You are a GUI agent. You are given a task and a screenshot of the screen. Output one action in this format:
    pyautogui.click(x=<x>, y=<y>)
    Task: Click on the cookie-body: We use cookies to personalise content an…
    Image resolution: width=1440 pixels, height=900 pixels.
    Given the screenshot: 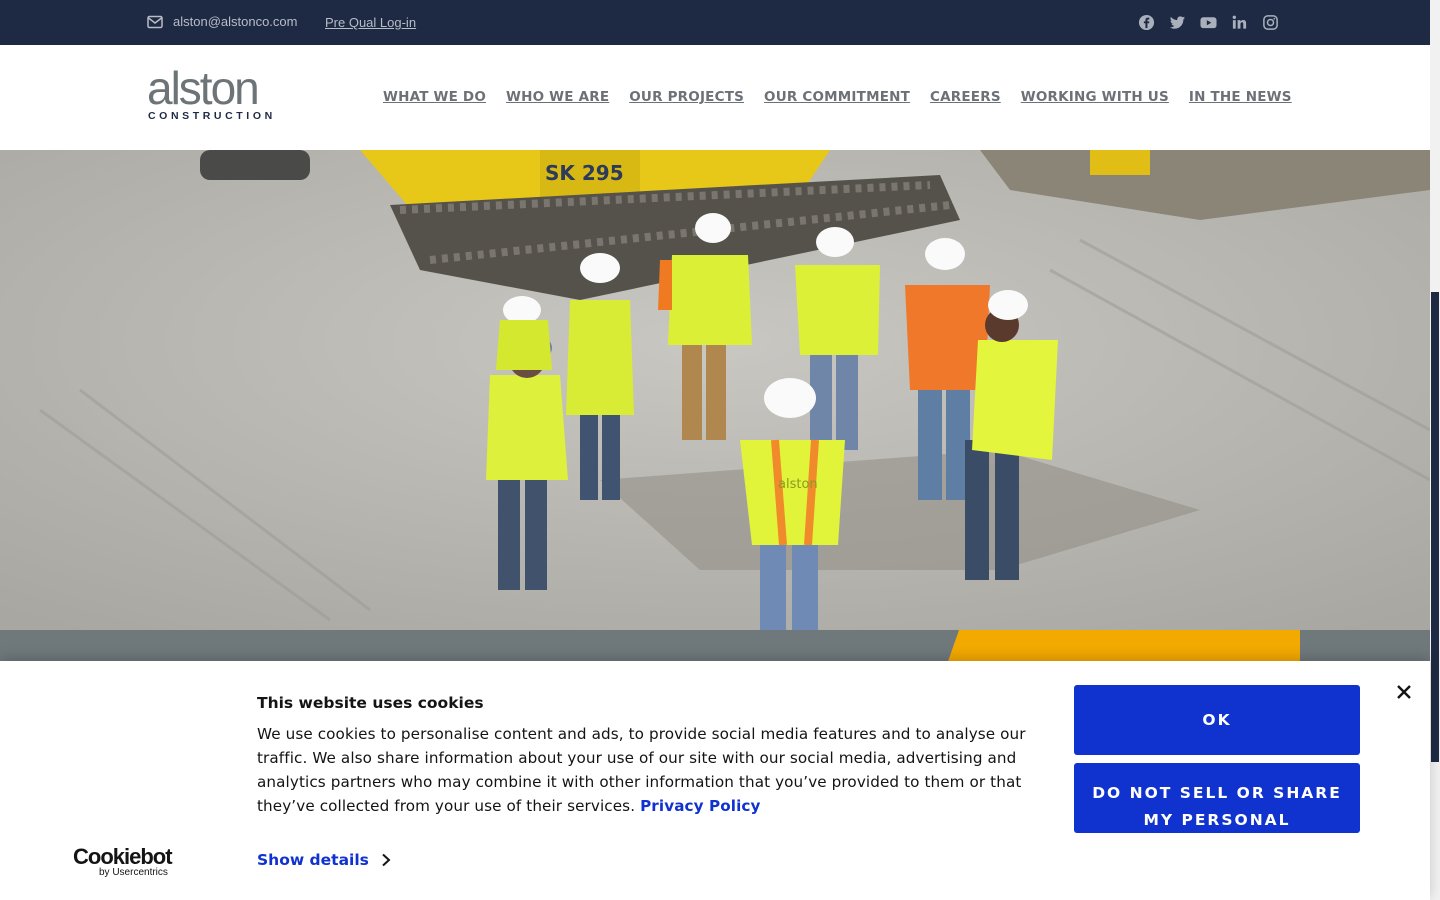 What is the action you would take?
    pyautogui.click(x=657, y=770)
    